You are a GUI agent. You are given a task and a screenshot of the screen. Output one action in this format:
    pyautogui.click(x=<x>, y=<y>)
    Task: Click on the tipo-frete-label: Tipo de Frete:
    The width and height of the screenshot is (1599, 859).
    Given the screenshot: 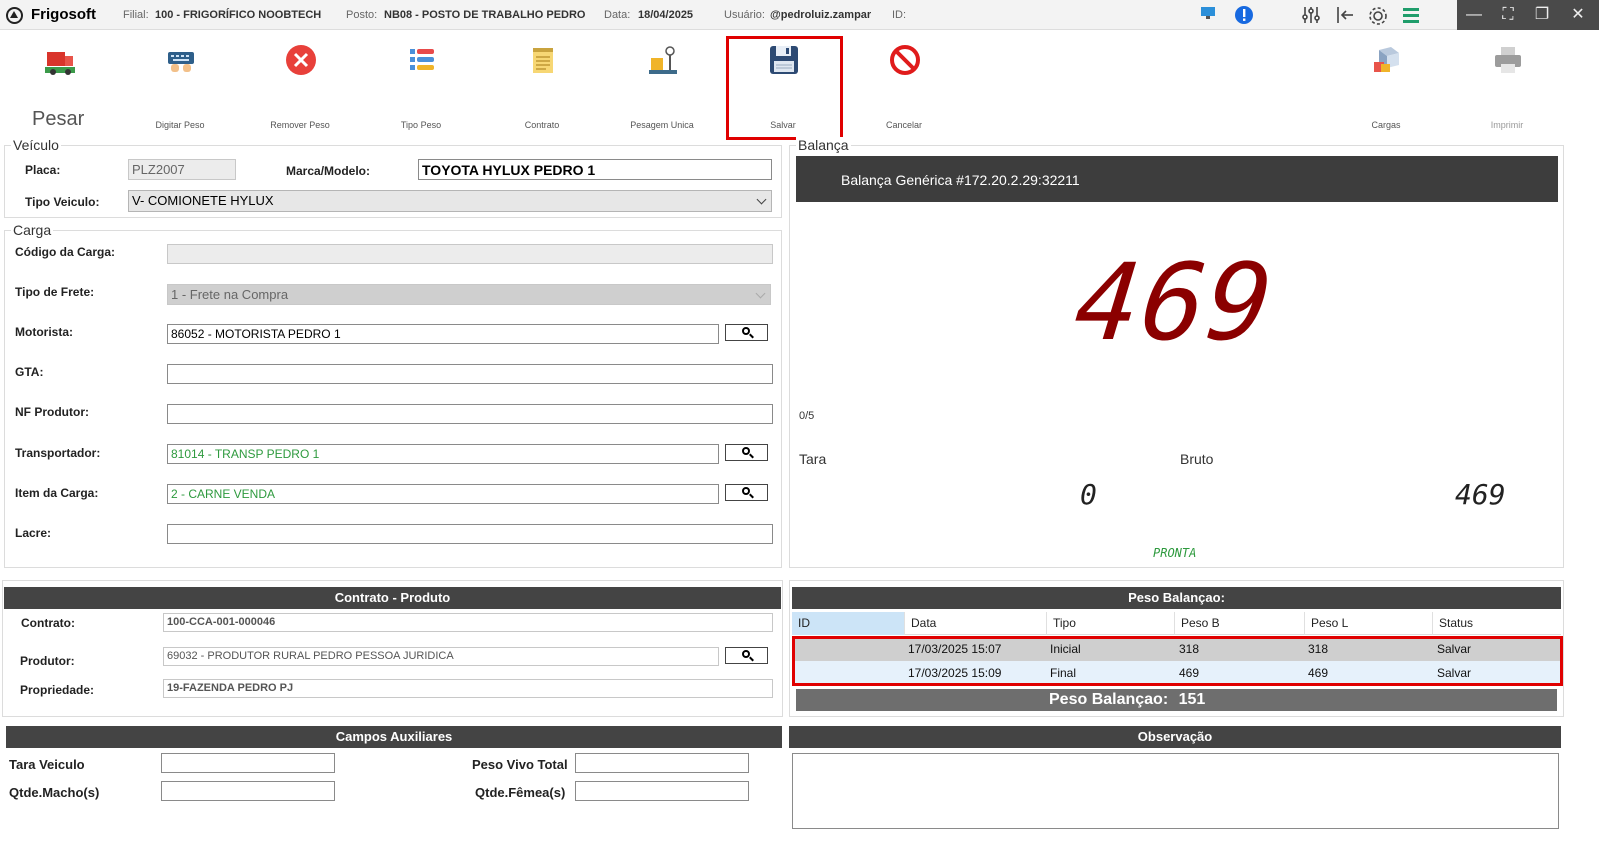 What is the action you would take?
    pyautogui.click(x=55, y=292)
    